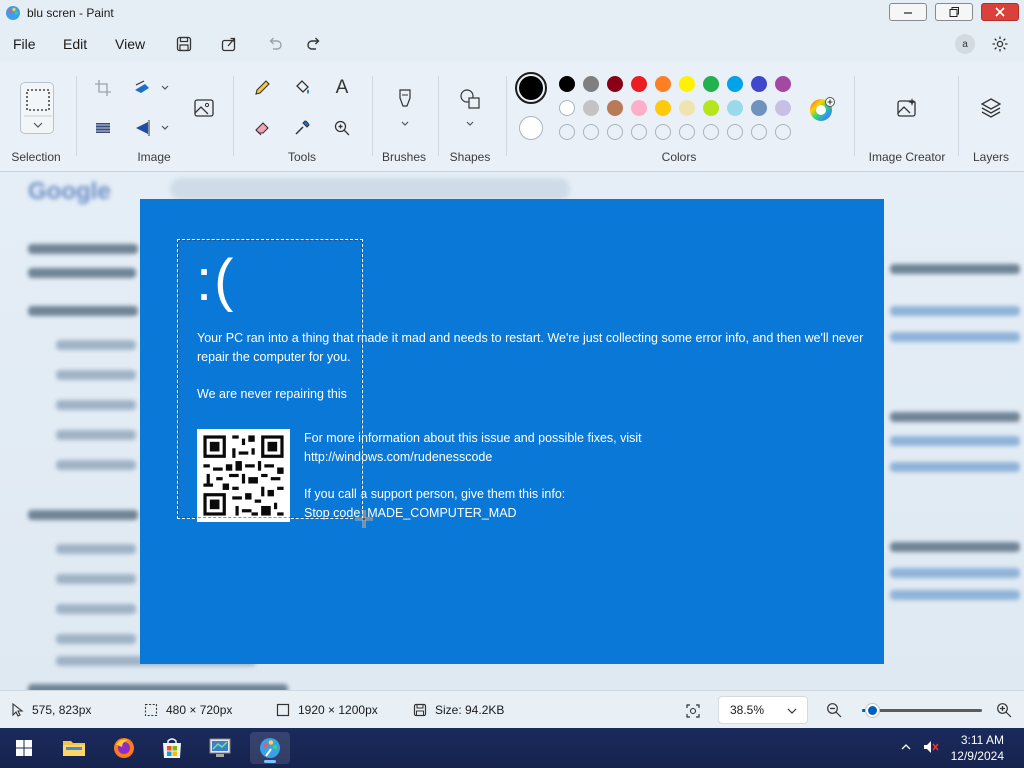  I want to click on edit-colors-button, so click(822, 110).